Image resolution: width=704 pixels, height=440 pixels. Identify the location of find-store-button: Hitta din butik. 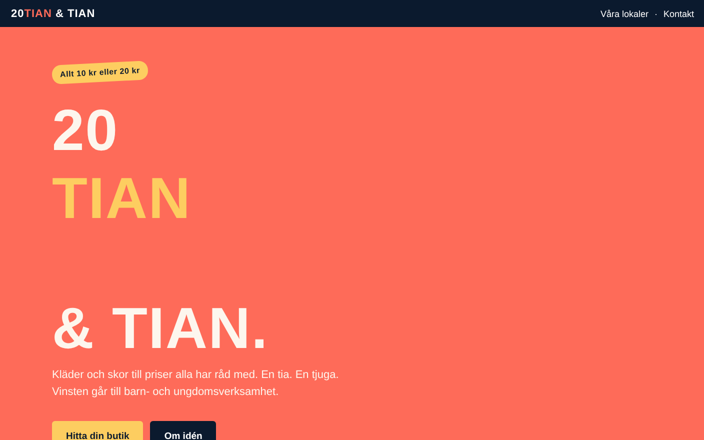
(98, 430).